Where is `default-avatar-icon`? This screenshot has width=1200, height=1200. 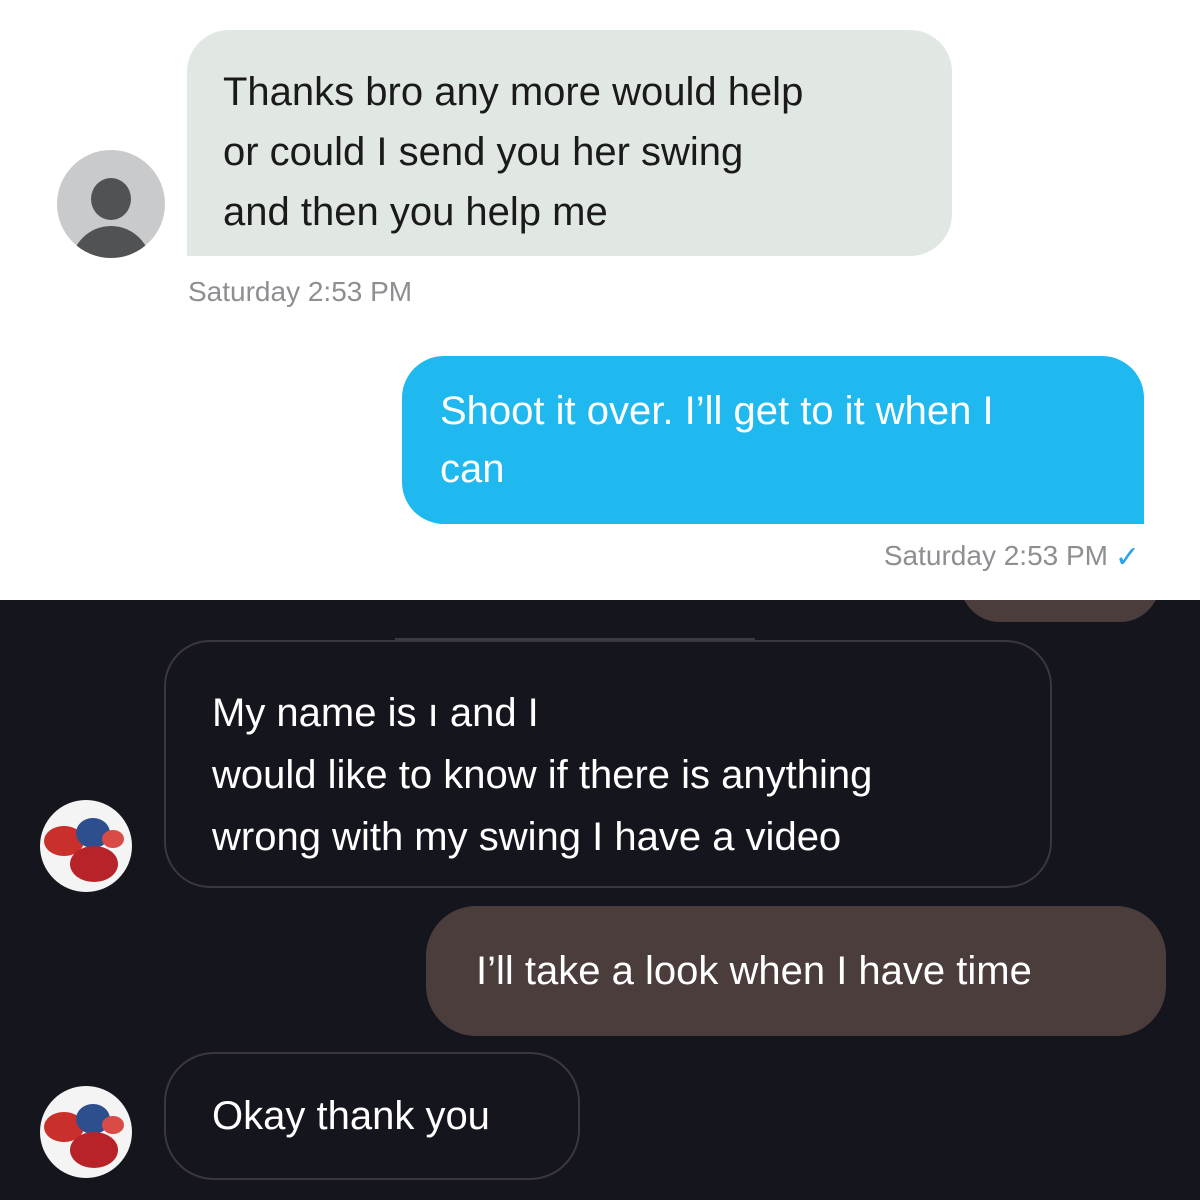 default-avatar-icon is located at coordinates (111, 204).